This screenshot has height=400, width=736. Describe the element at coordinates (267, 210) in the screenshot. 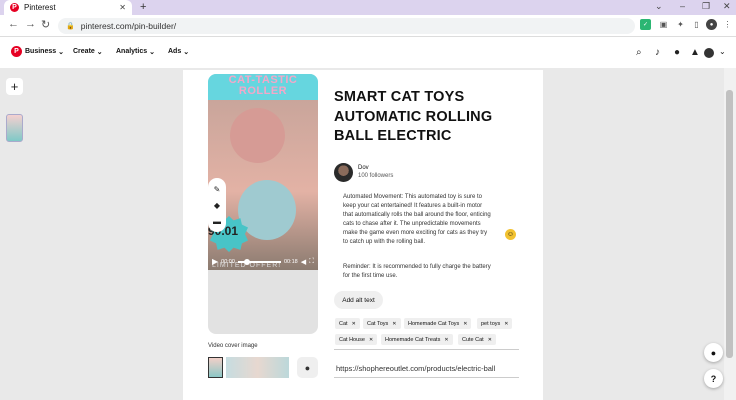

I see `blue-ball-image` at that location.